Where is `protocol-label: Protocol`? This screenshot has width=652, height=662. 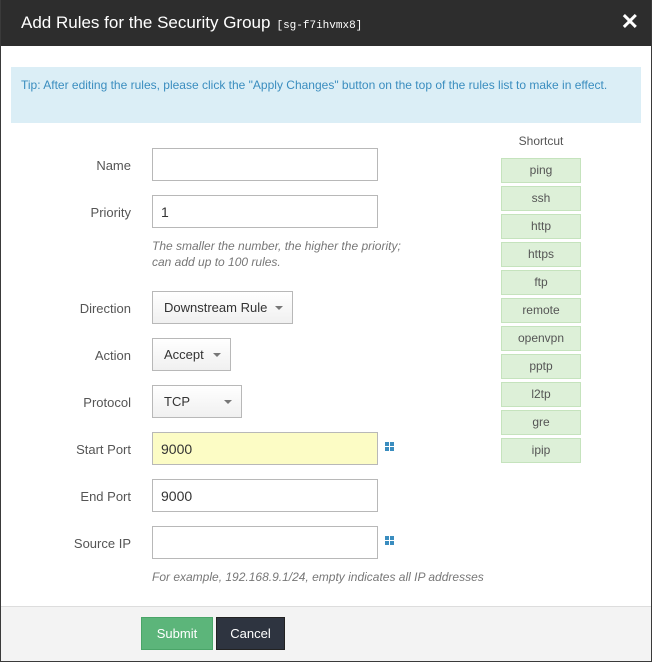 protocol-label: Protocol is located at coordinates (107, 402).